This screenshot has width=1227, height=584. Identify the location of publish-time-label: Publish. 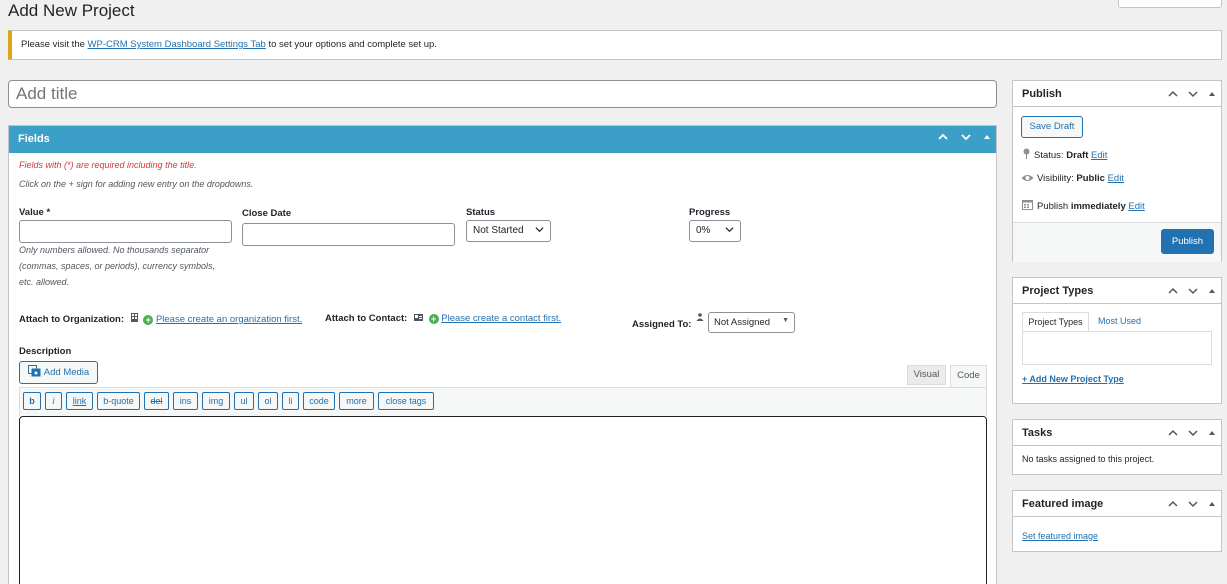
(1054, 206).